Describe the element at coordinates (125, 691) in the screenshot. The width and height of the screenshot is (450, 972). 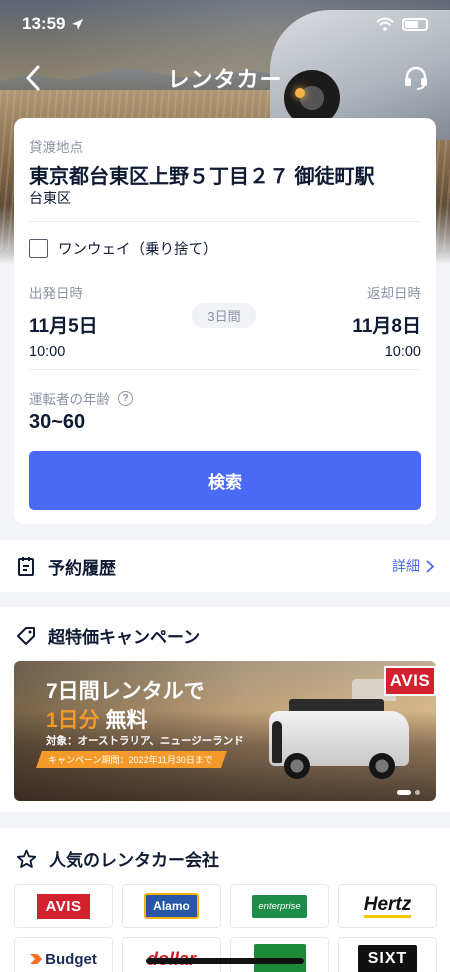
I see `banner-headline: 7日間レンタルで` at that location.